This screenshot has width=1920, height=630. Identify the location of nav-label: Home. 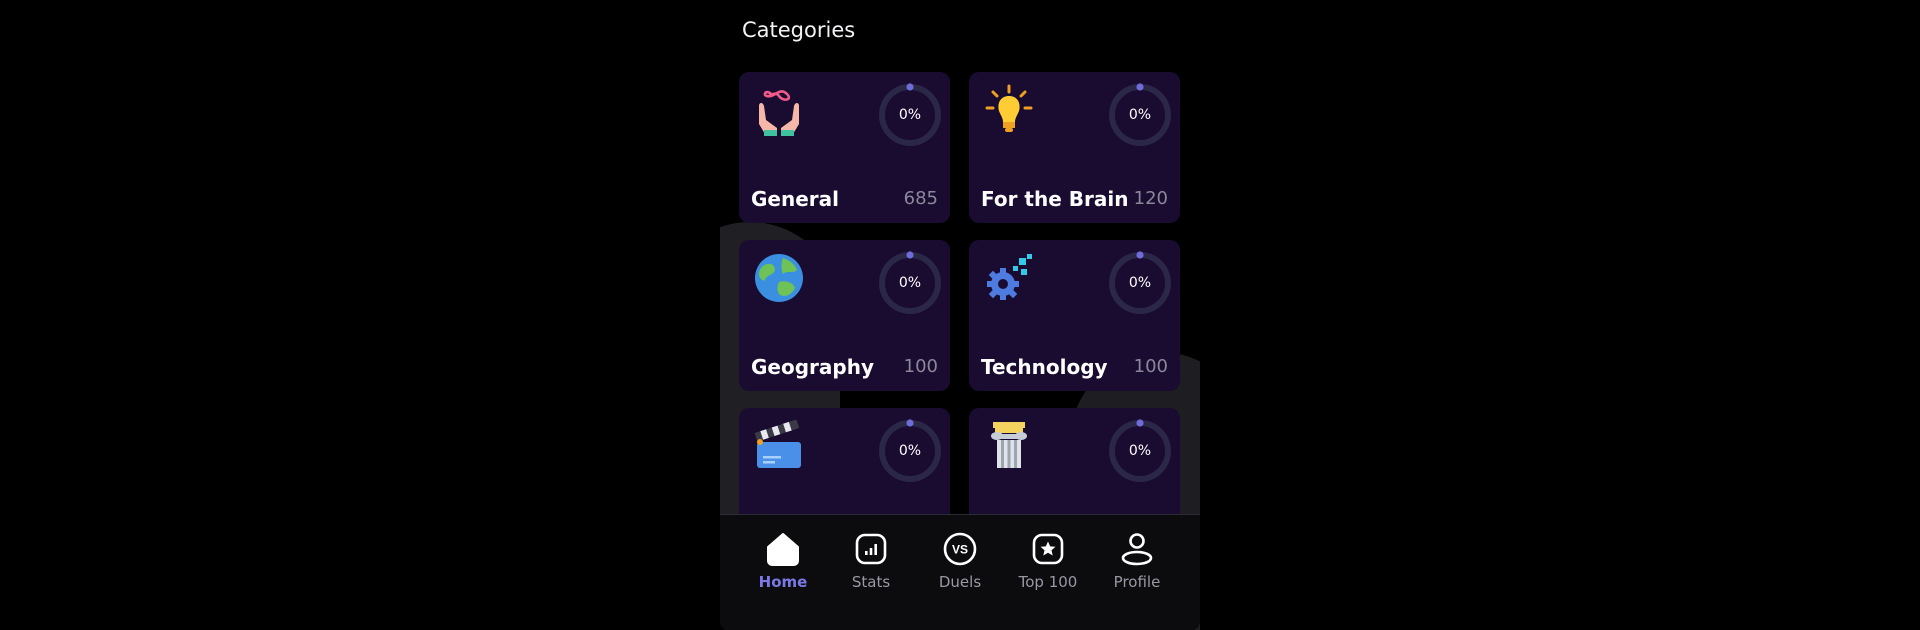
(783, 582).